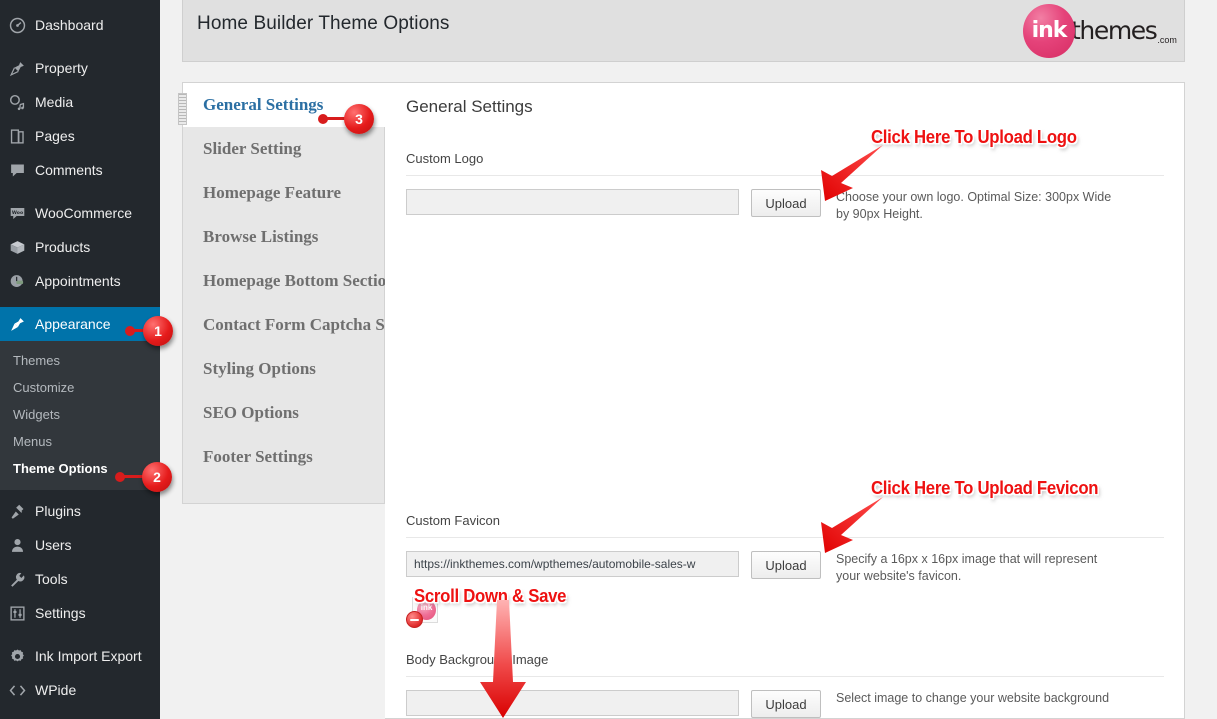 The image size is (1217, 719). What do you see at coordinates (69, 25) in the screenshot?
I see `sidebar-item-label: Dashboard` at bounding box center [69, 25].